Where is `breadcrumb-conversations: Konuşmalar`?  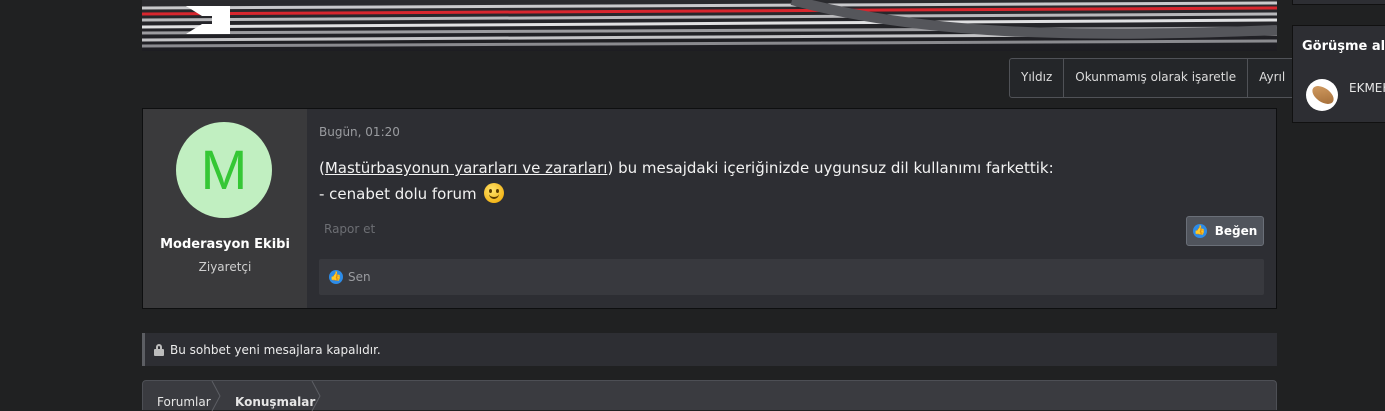 breadcrumb-conversations: Konuşmalar is located at coordinates (275, 402).